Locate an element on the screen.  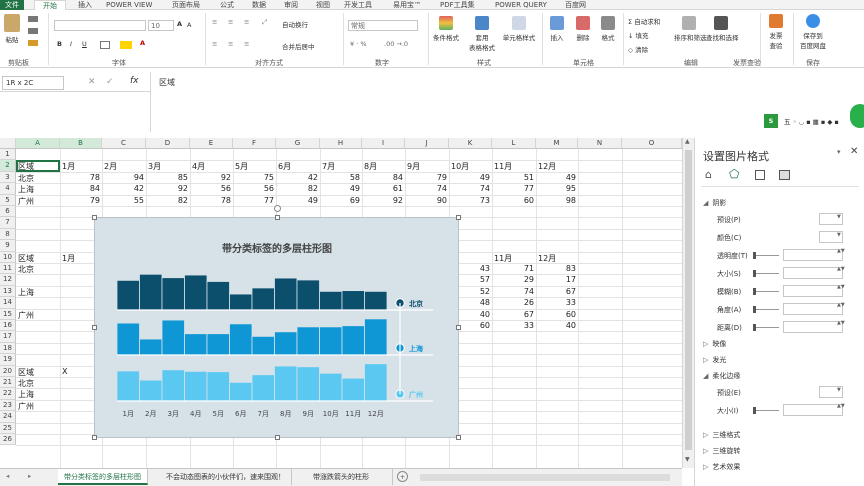
italic-icon: I is located at coordinates (71, 44).